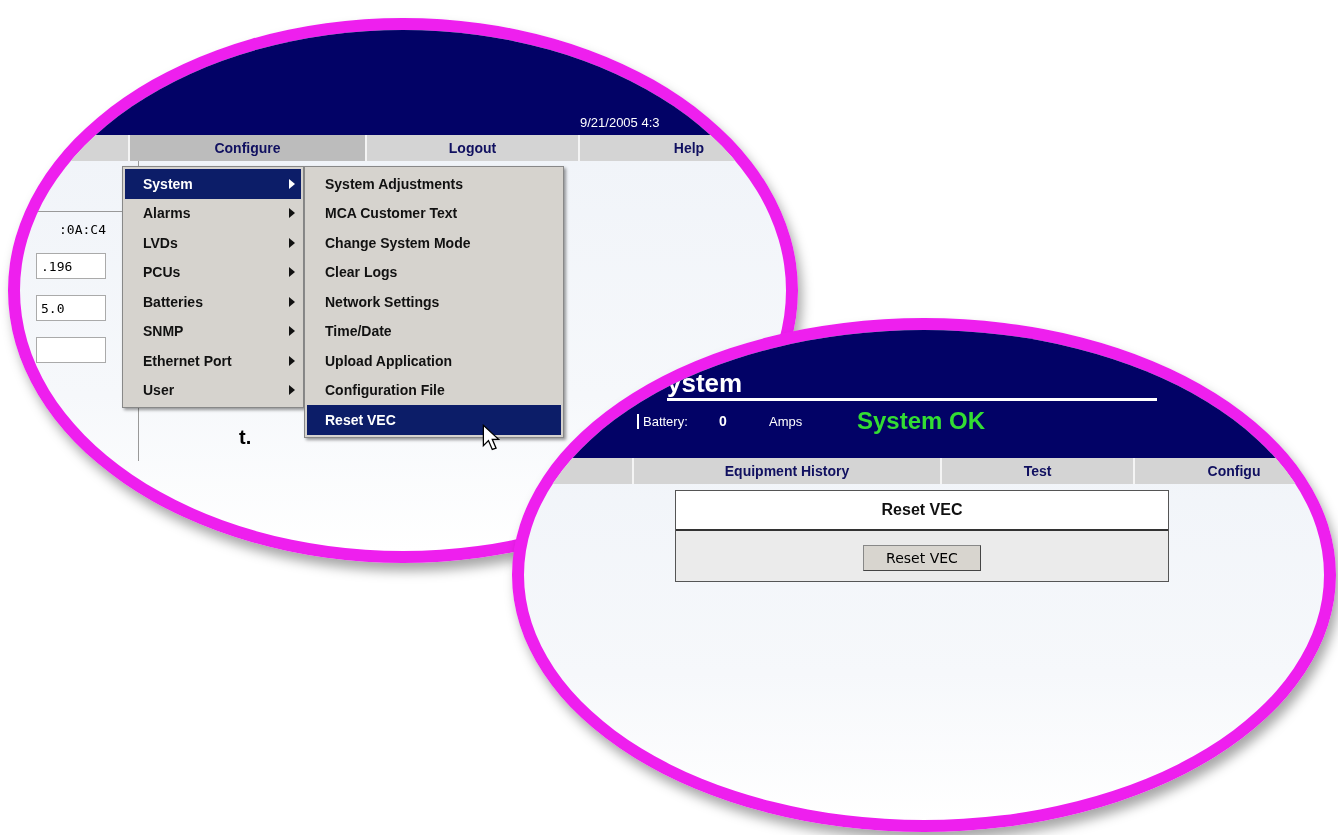 The image size is (1338, 835). I want to click on nav-tab: Configure, so click(248, 148).